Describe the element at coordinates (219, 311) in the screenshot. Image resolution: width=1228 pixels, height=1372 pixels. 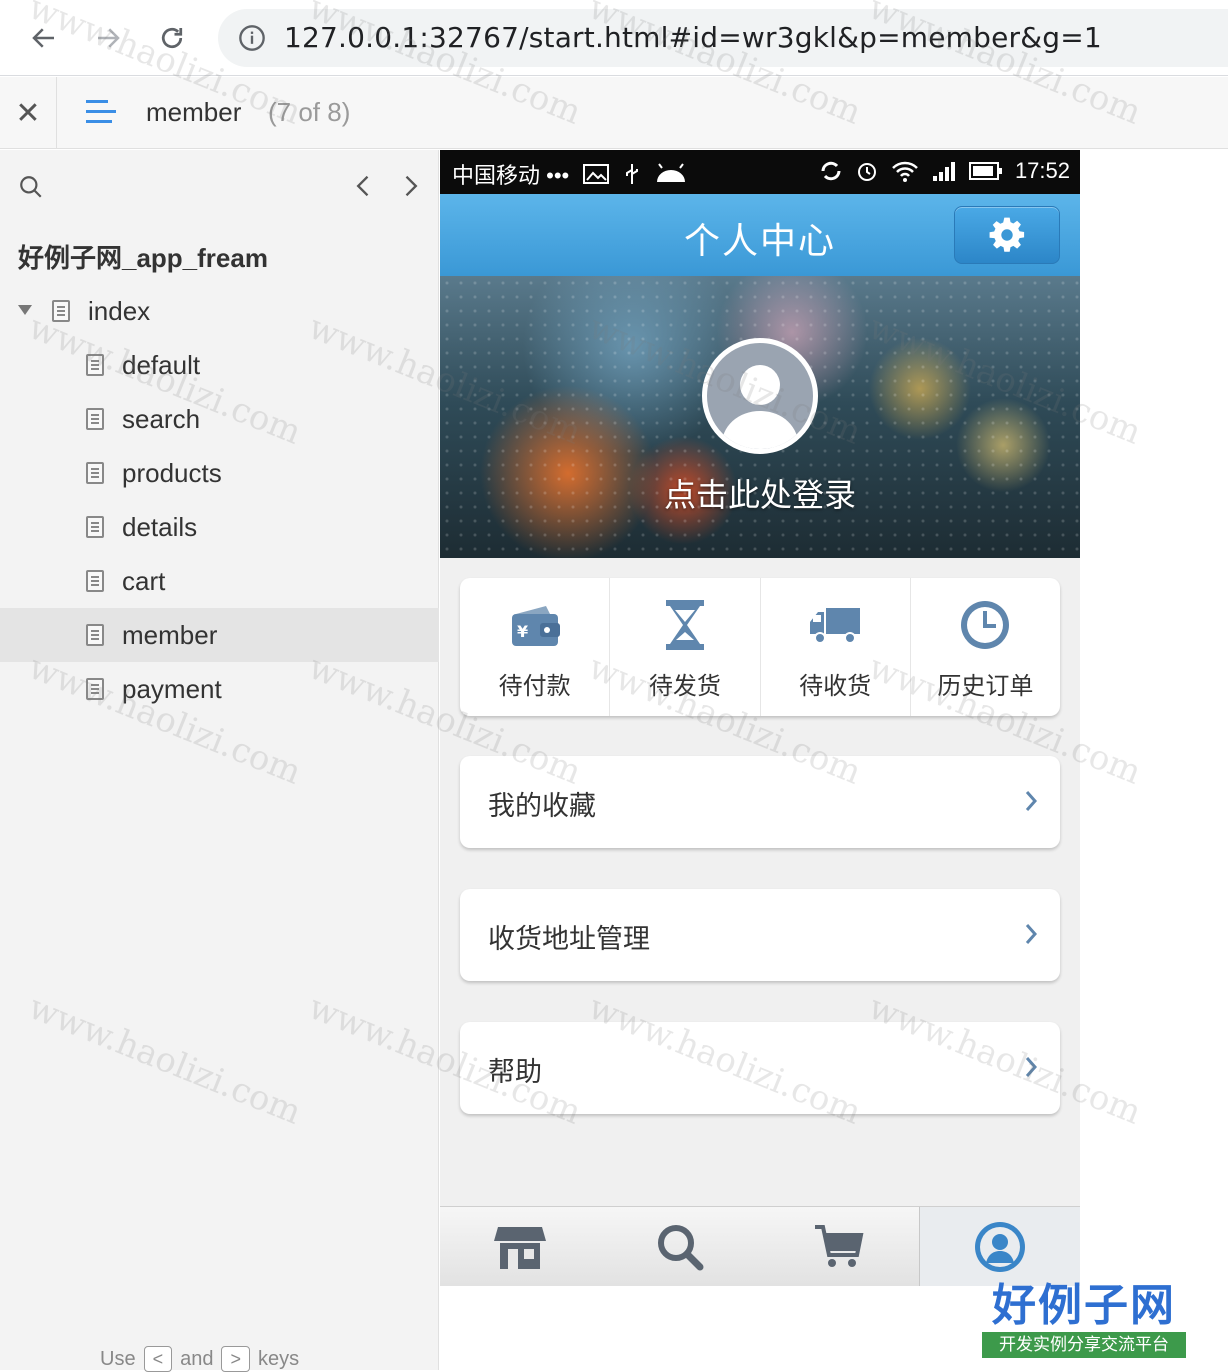
I see `tree-item-index: index` at that location.